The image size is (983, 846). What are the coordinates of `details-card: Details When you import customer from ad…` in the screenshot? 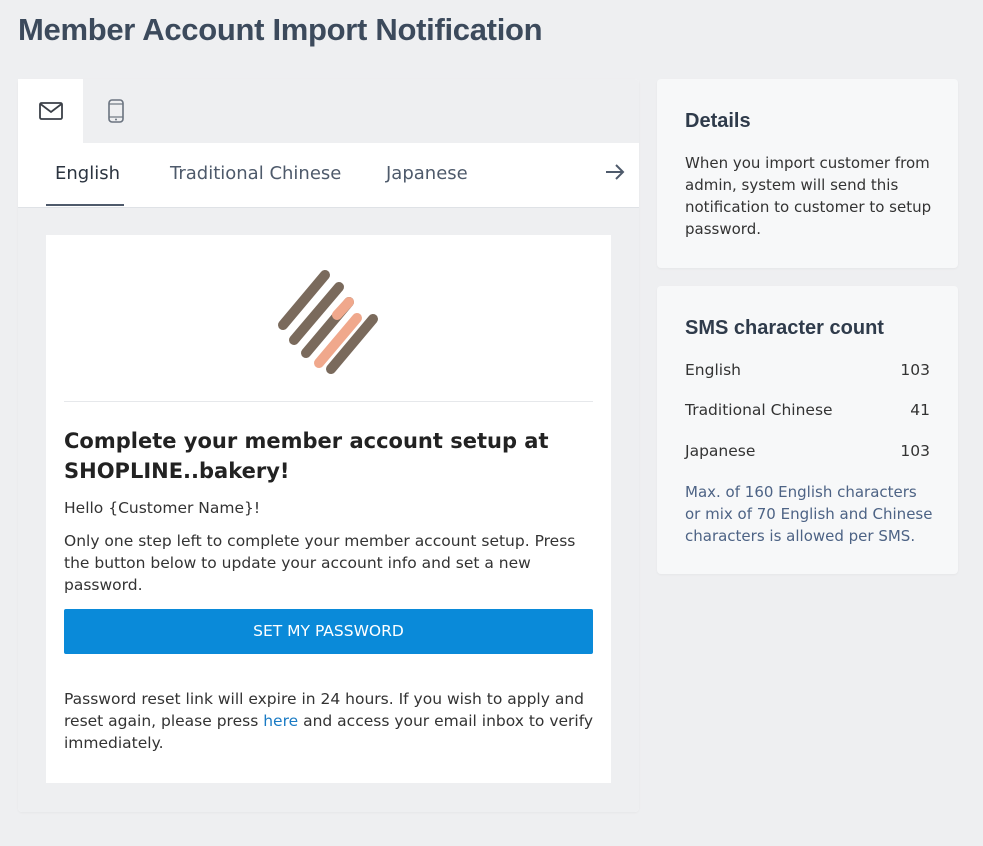 It's located at (807, 173).